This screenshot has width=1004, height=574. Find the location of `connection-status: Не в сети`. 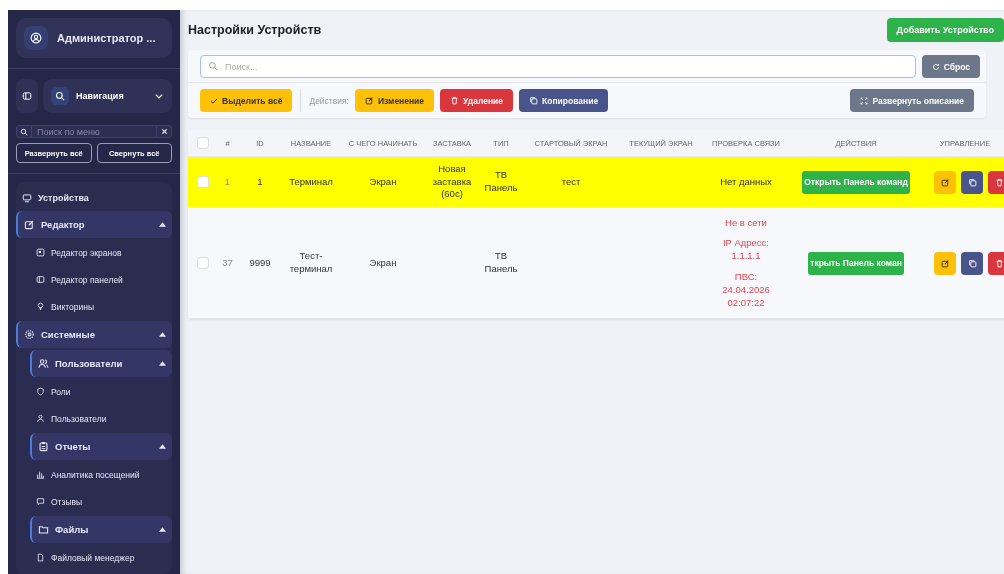

connection-status: Не в сети is located at coordinates (746, 223).